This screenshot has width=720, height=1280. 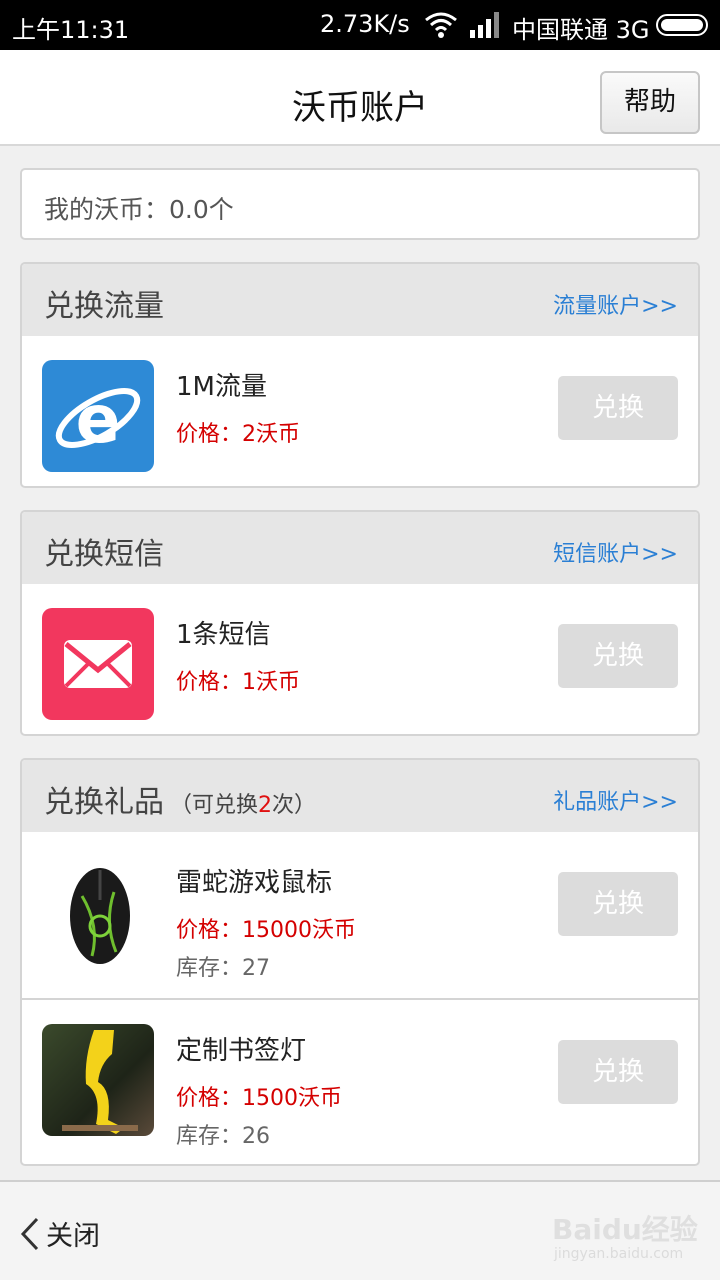 I want to click on coin-balance: 我的沃币：0.0个, so click(x=360, y=204).